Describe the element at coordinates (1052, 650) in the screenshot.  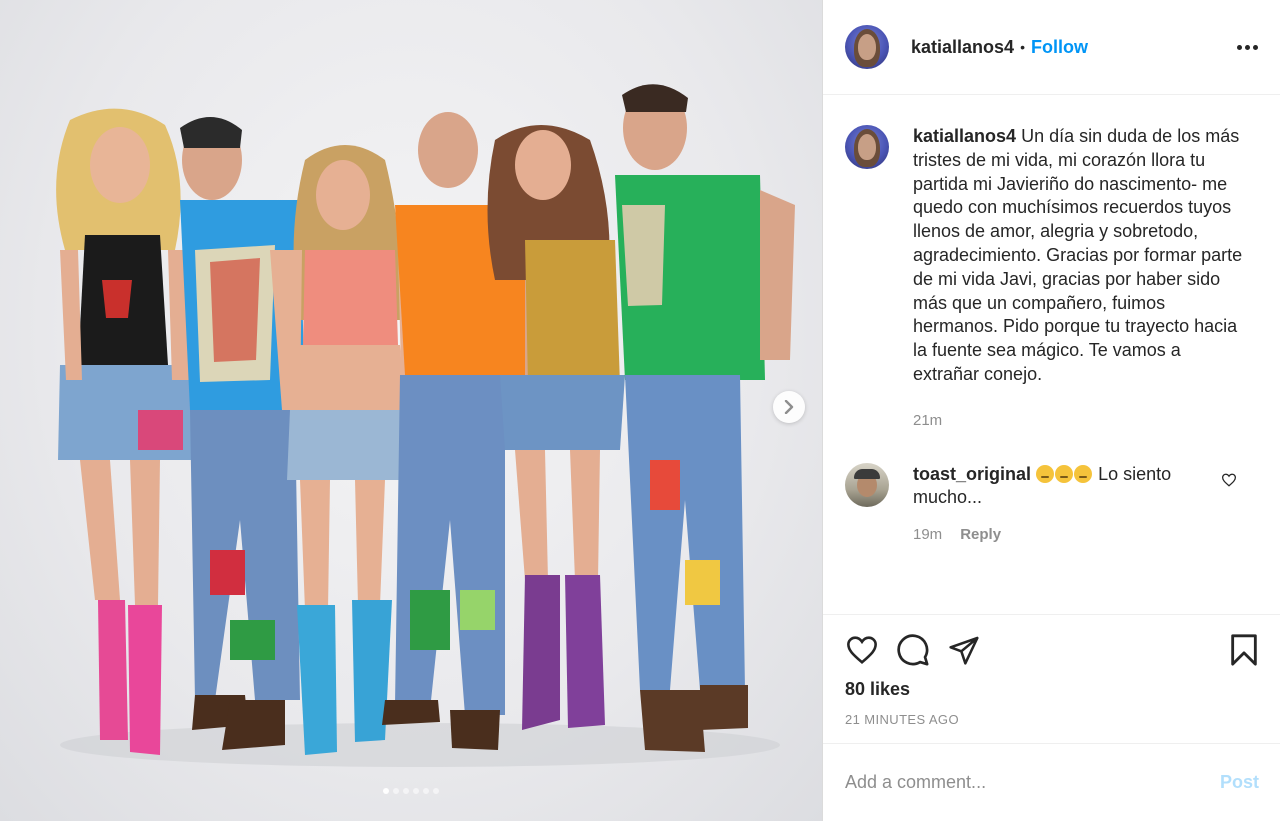
I see `action-bar` at that location.